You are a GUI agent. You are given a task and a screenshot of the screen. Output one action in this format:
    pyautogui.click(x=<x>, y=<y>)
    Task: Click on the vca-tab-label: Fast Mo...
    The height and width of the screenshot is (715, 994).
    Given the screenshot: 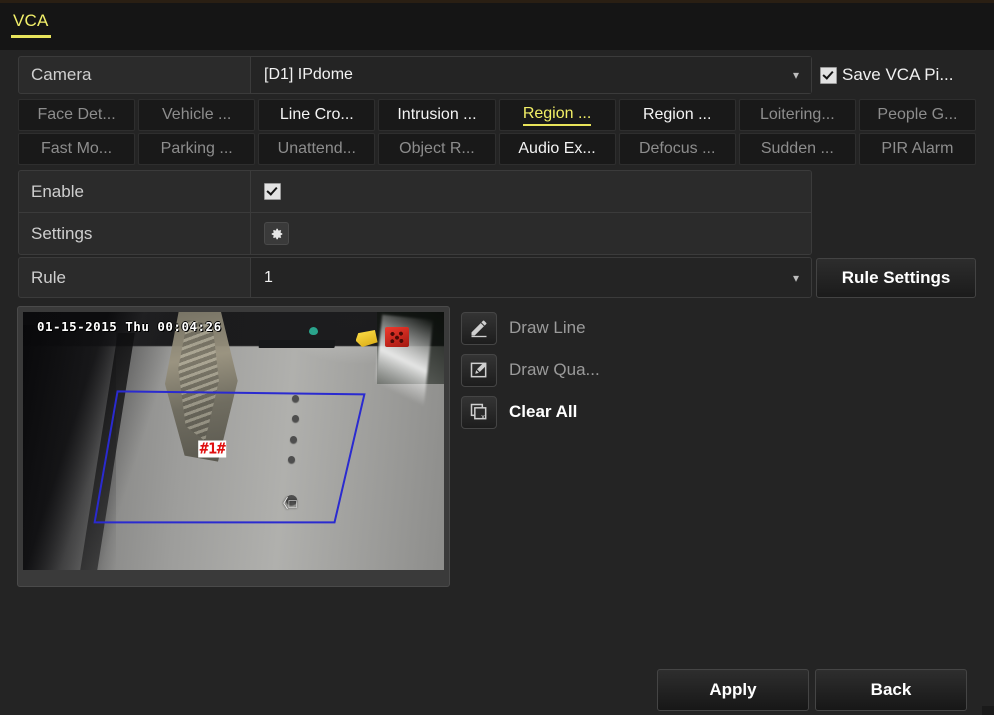 What is the action you would take?
    pyautogui.click(x=77, y=148)
    